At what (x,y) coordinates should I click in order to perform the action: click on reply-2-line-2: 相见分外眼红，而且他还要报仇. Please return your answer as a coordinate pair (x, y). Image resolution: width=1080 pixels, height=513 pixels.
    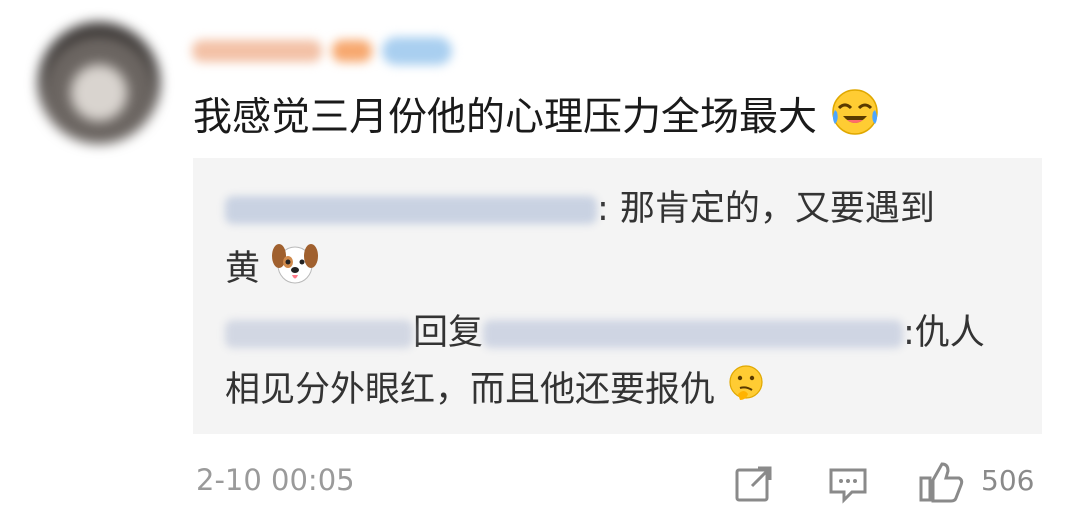
    Looking at the image, I should click on (495, 391).